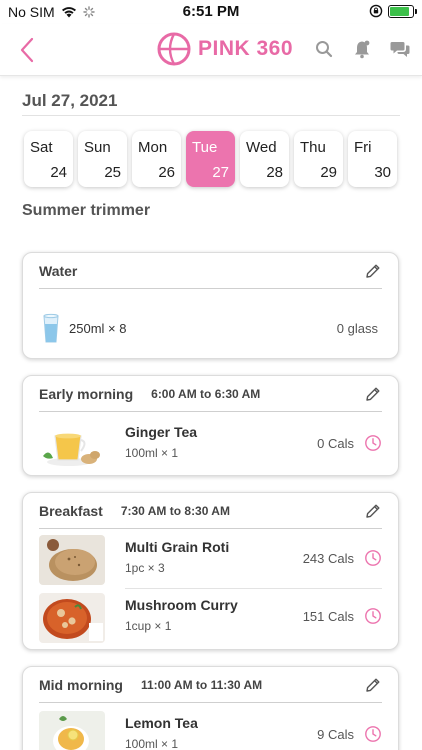 This screenshot has height=750, width=422. I want to click on ginger-tea-image, so click(72, 445).